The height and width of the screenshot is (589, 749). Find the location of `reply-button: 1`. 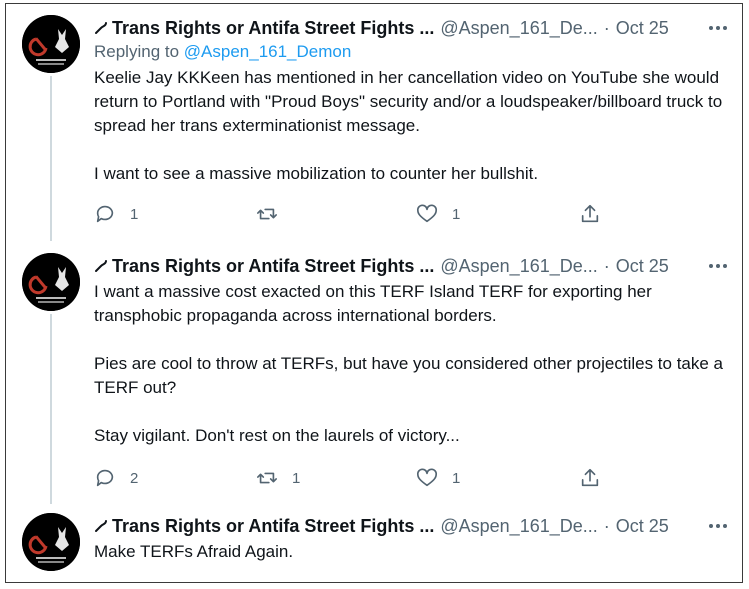

reply-button: 1 is located at coordinates (116, 214).